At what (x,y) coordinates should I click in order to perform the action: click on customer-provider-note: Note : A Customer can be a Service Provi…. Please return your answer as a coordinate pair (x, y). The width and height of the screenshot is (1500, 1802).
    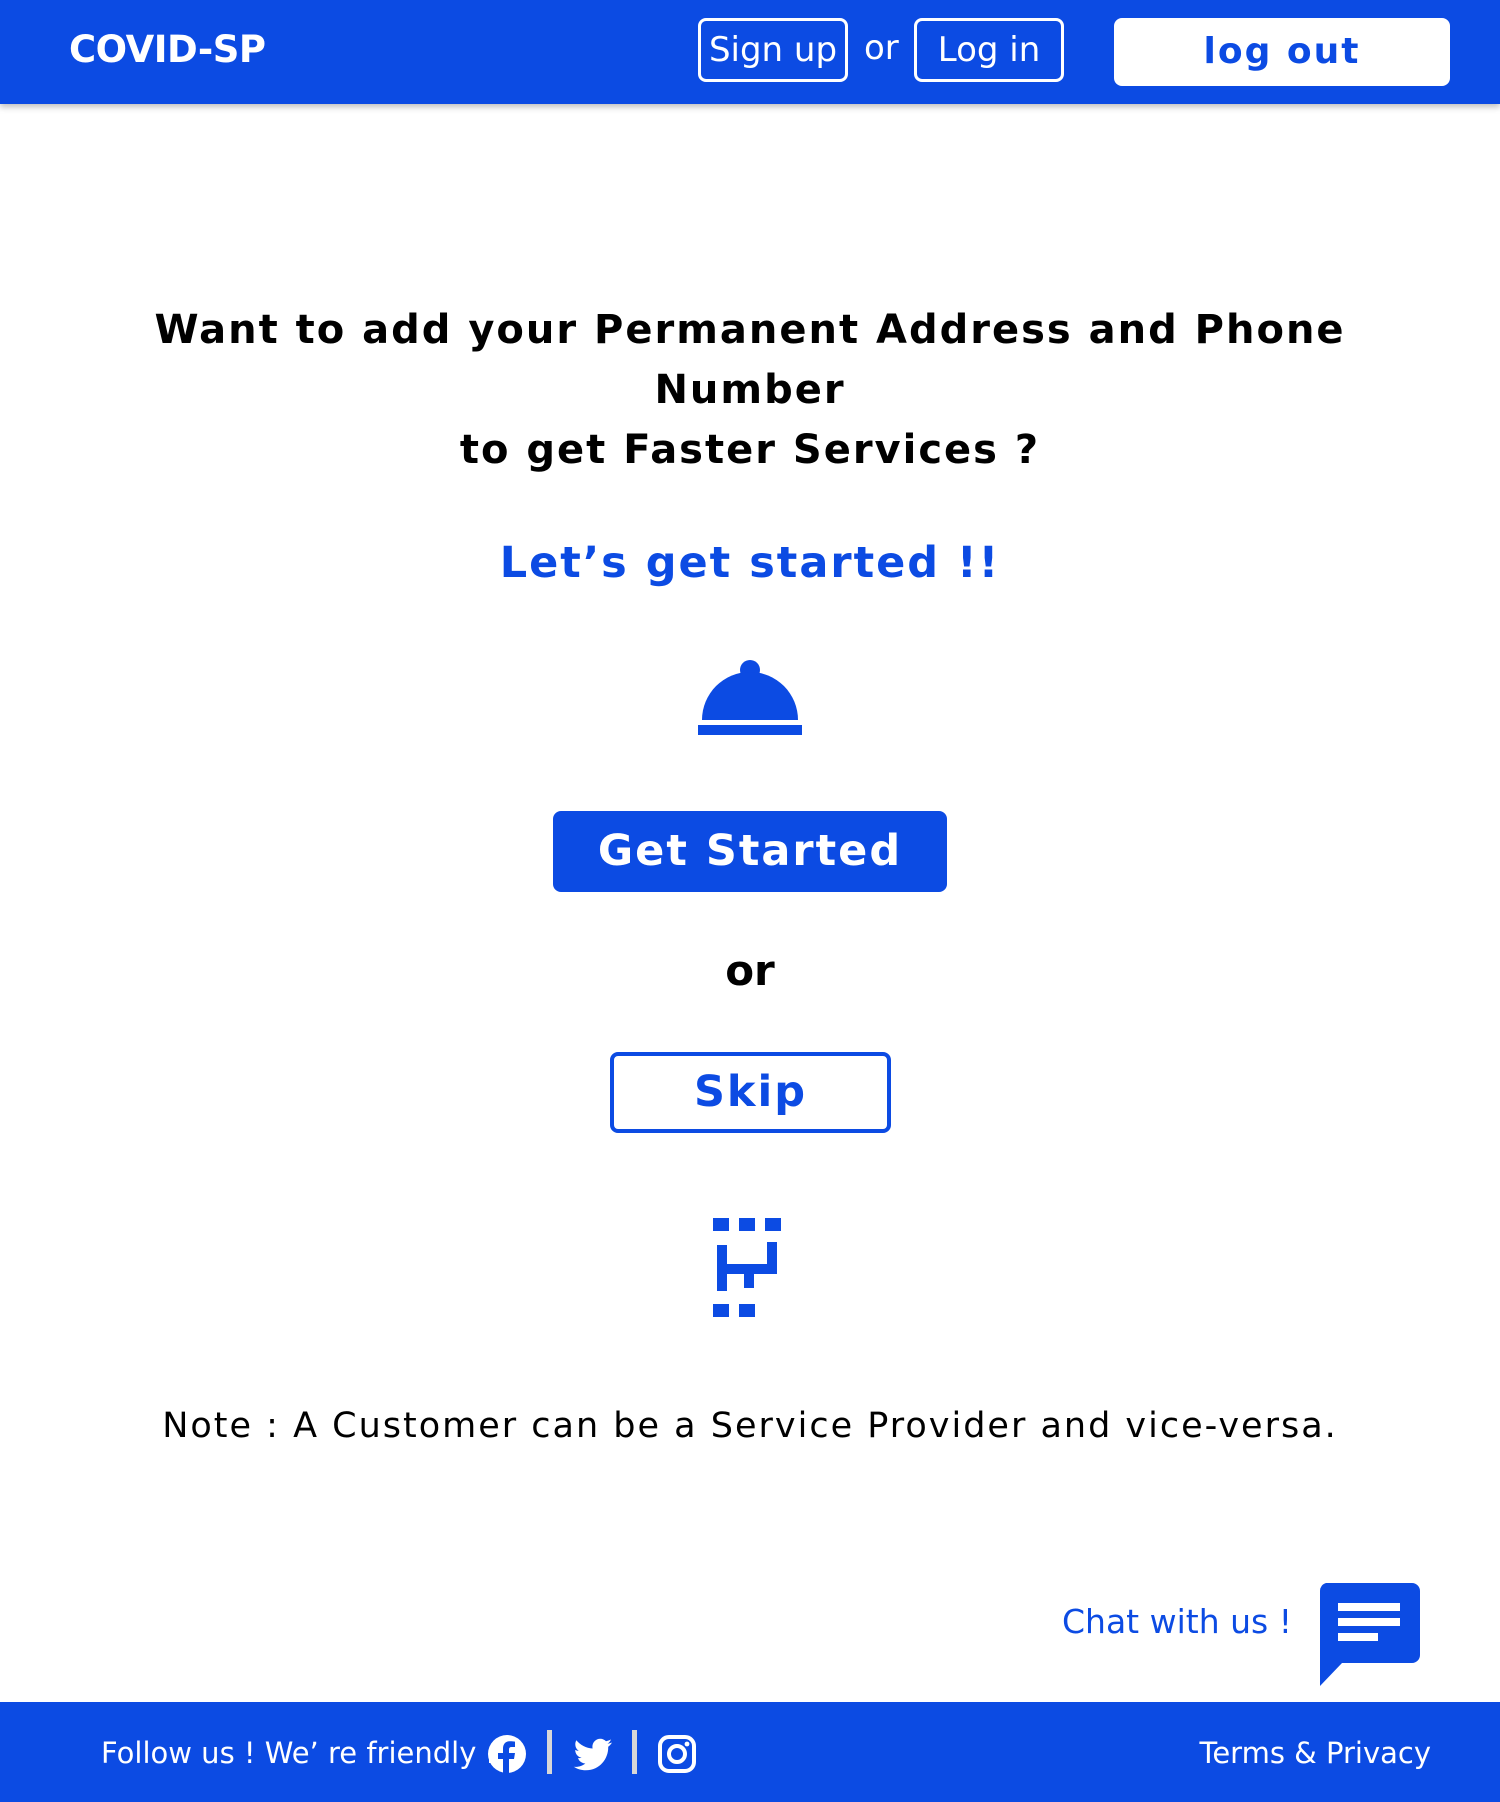
    Looking at the image, I should click on (750, 1426).